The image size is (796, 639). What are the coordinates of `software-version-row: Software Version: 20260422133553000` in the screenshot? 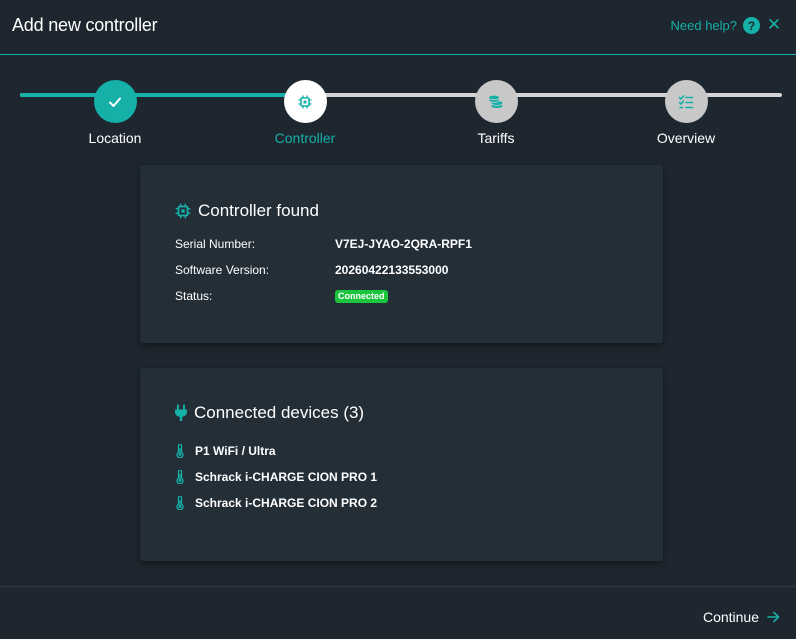 It's located at (311, 270).